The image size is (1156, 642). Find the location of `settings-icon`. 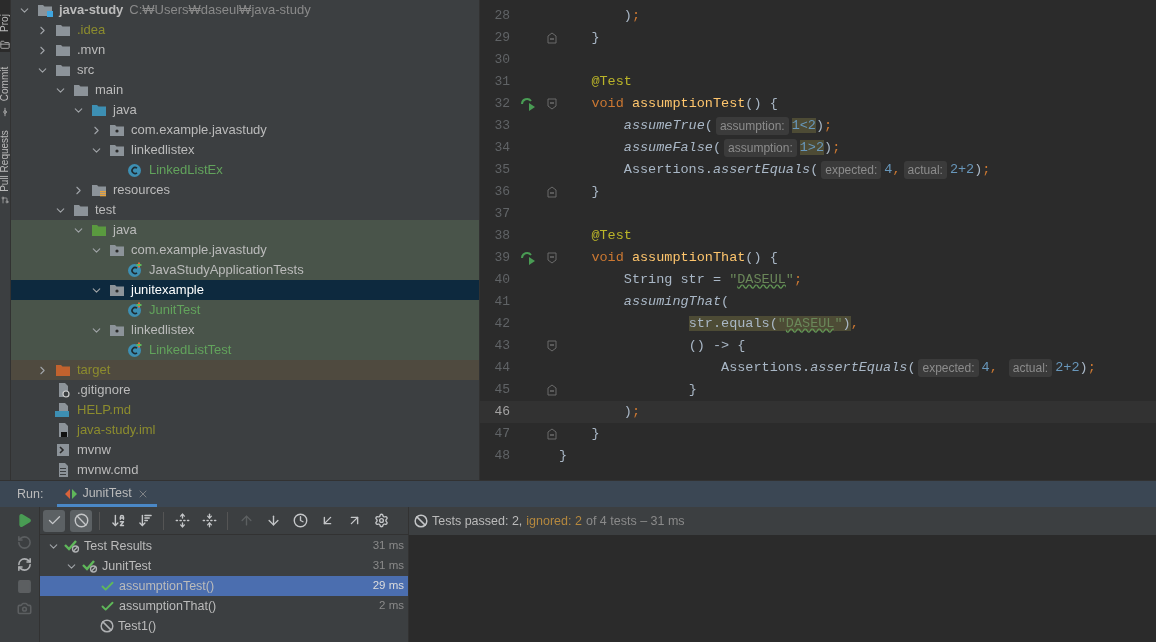

settings-icon is located at coordinates (381, 520).